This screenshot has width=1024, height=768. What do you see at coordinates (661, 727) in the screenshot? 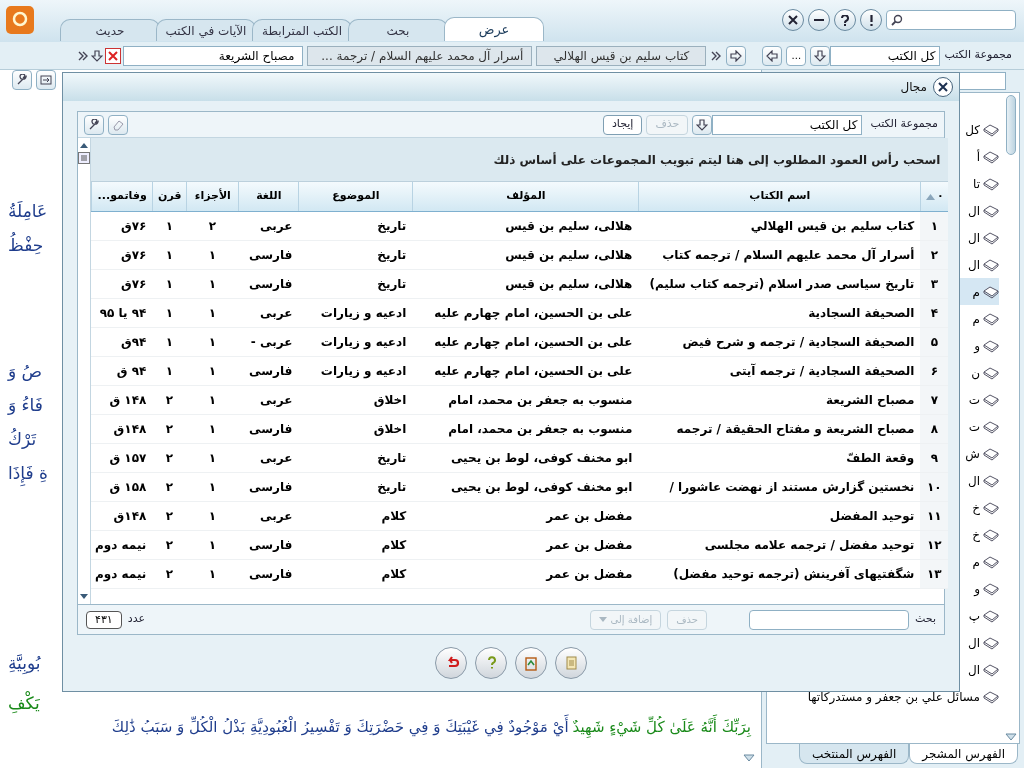
I see `verse-text: بِرَبِّكَ أَنَّهُ عَلَىٰ كُلِّ شَيْءٍ شَهِيدٌ` at bounding box center [661, 727].